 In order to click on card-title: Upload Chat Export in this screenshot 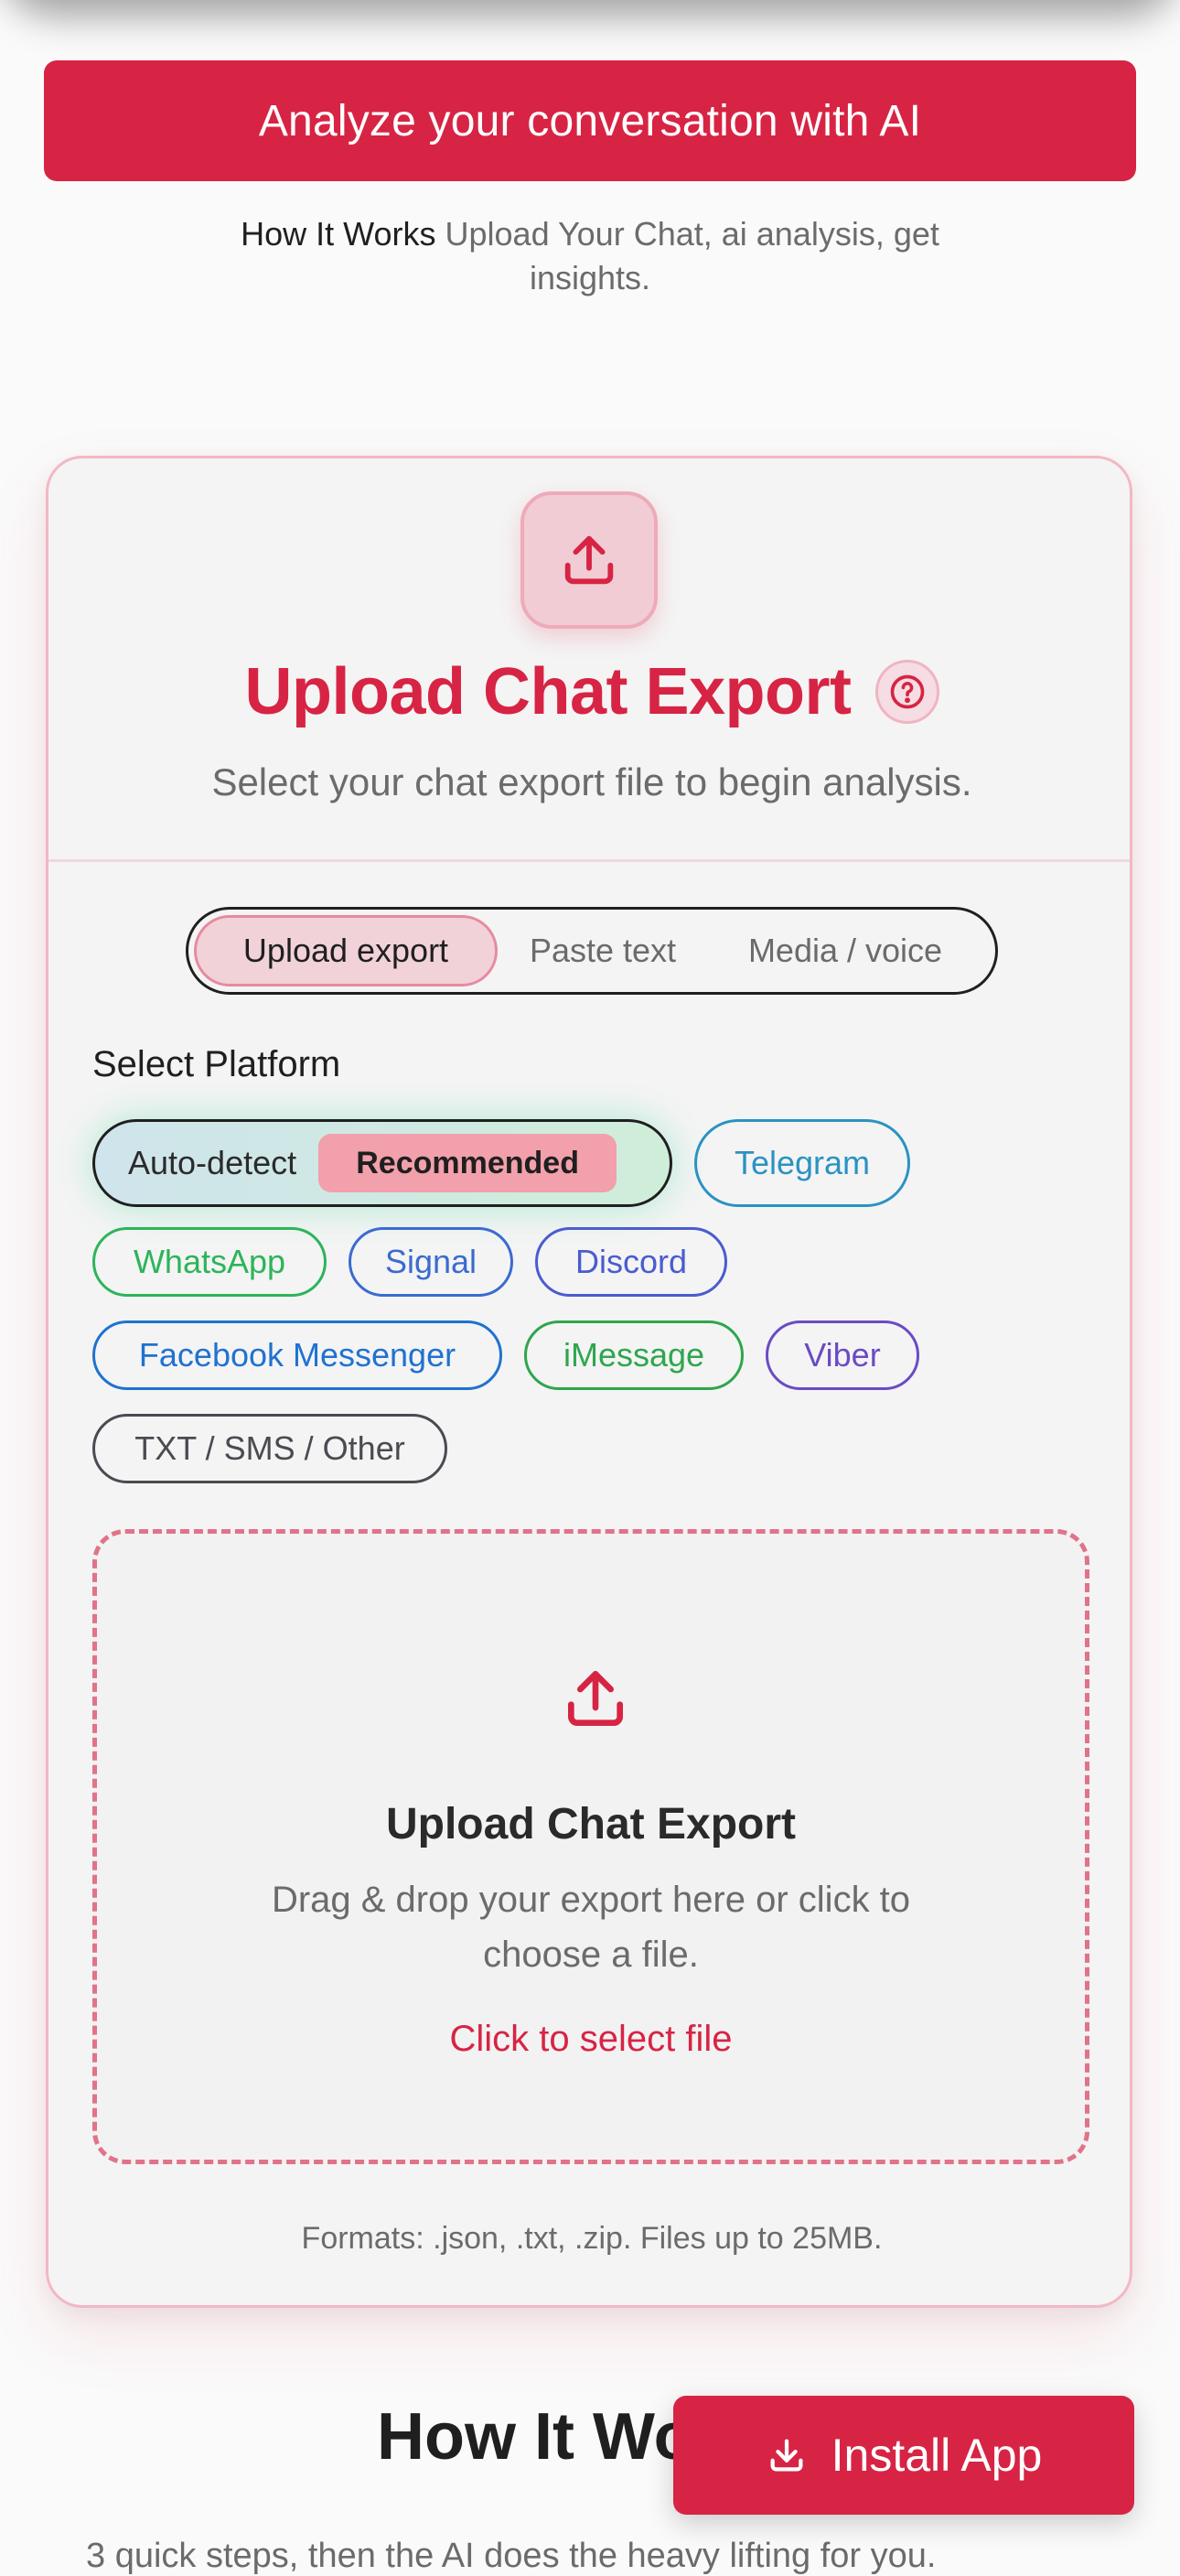, I will do `click(548, 692)`.